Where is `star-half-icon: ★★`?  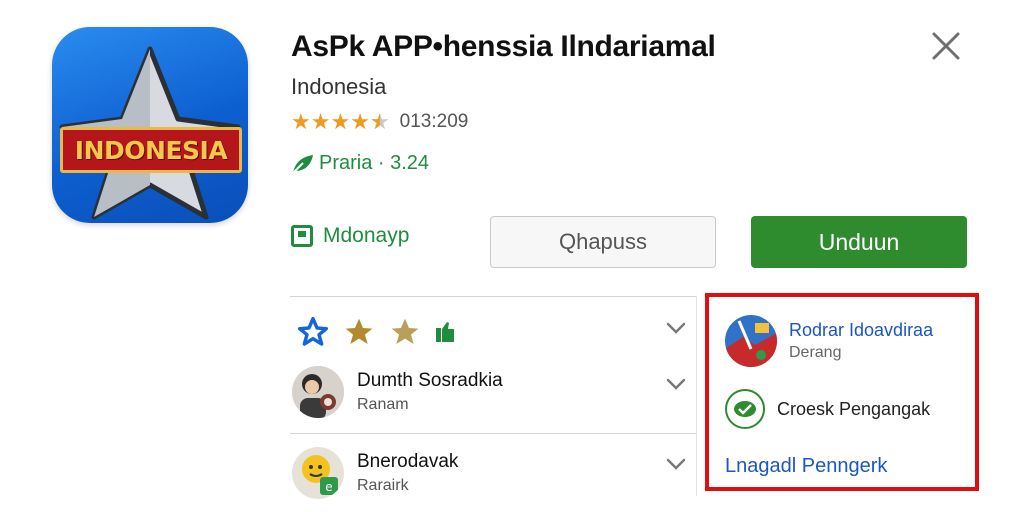
star-half-icon: ★★ is located at coordinates (379, 121).